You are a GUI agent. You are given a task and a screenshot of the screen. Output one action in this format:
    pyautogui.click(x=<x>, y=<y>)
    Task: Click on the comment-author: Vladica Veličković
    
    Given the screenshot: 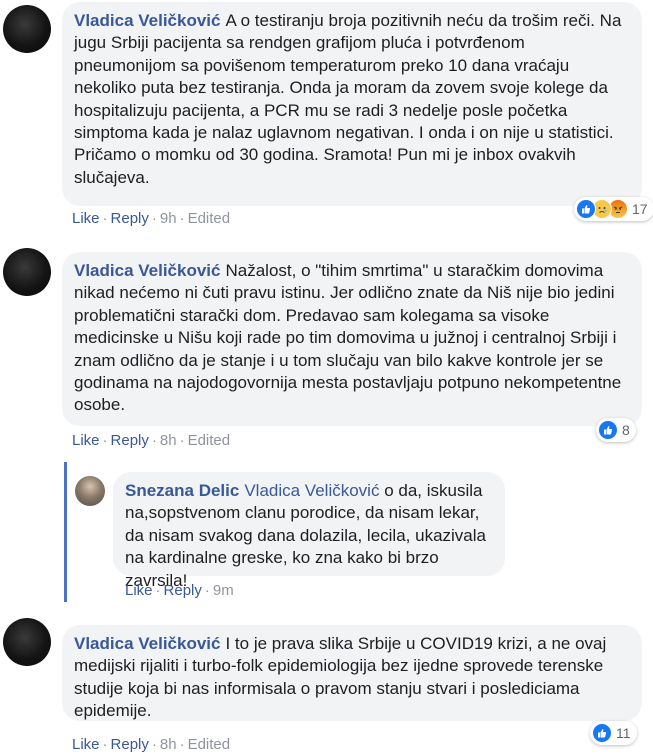 What is the action you would take?
    pyautogui.click(x=147, y=643)
    